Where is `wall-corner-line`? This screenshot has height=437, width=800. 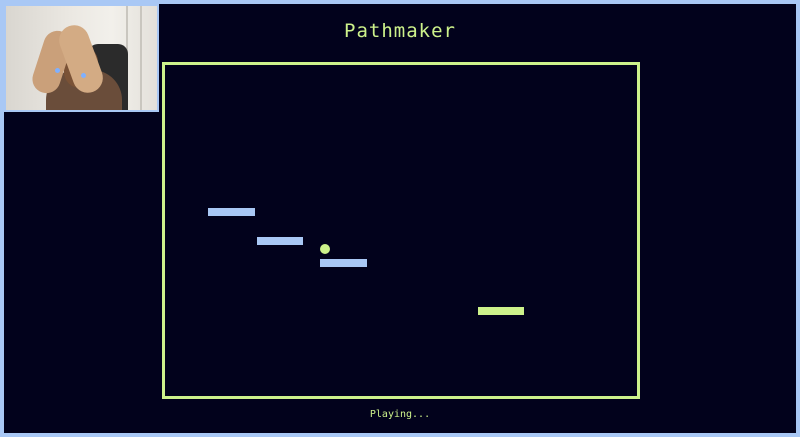
wall-corner-line is located at coordinates (141, 58).